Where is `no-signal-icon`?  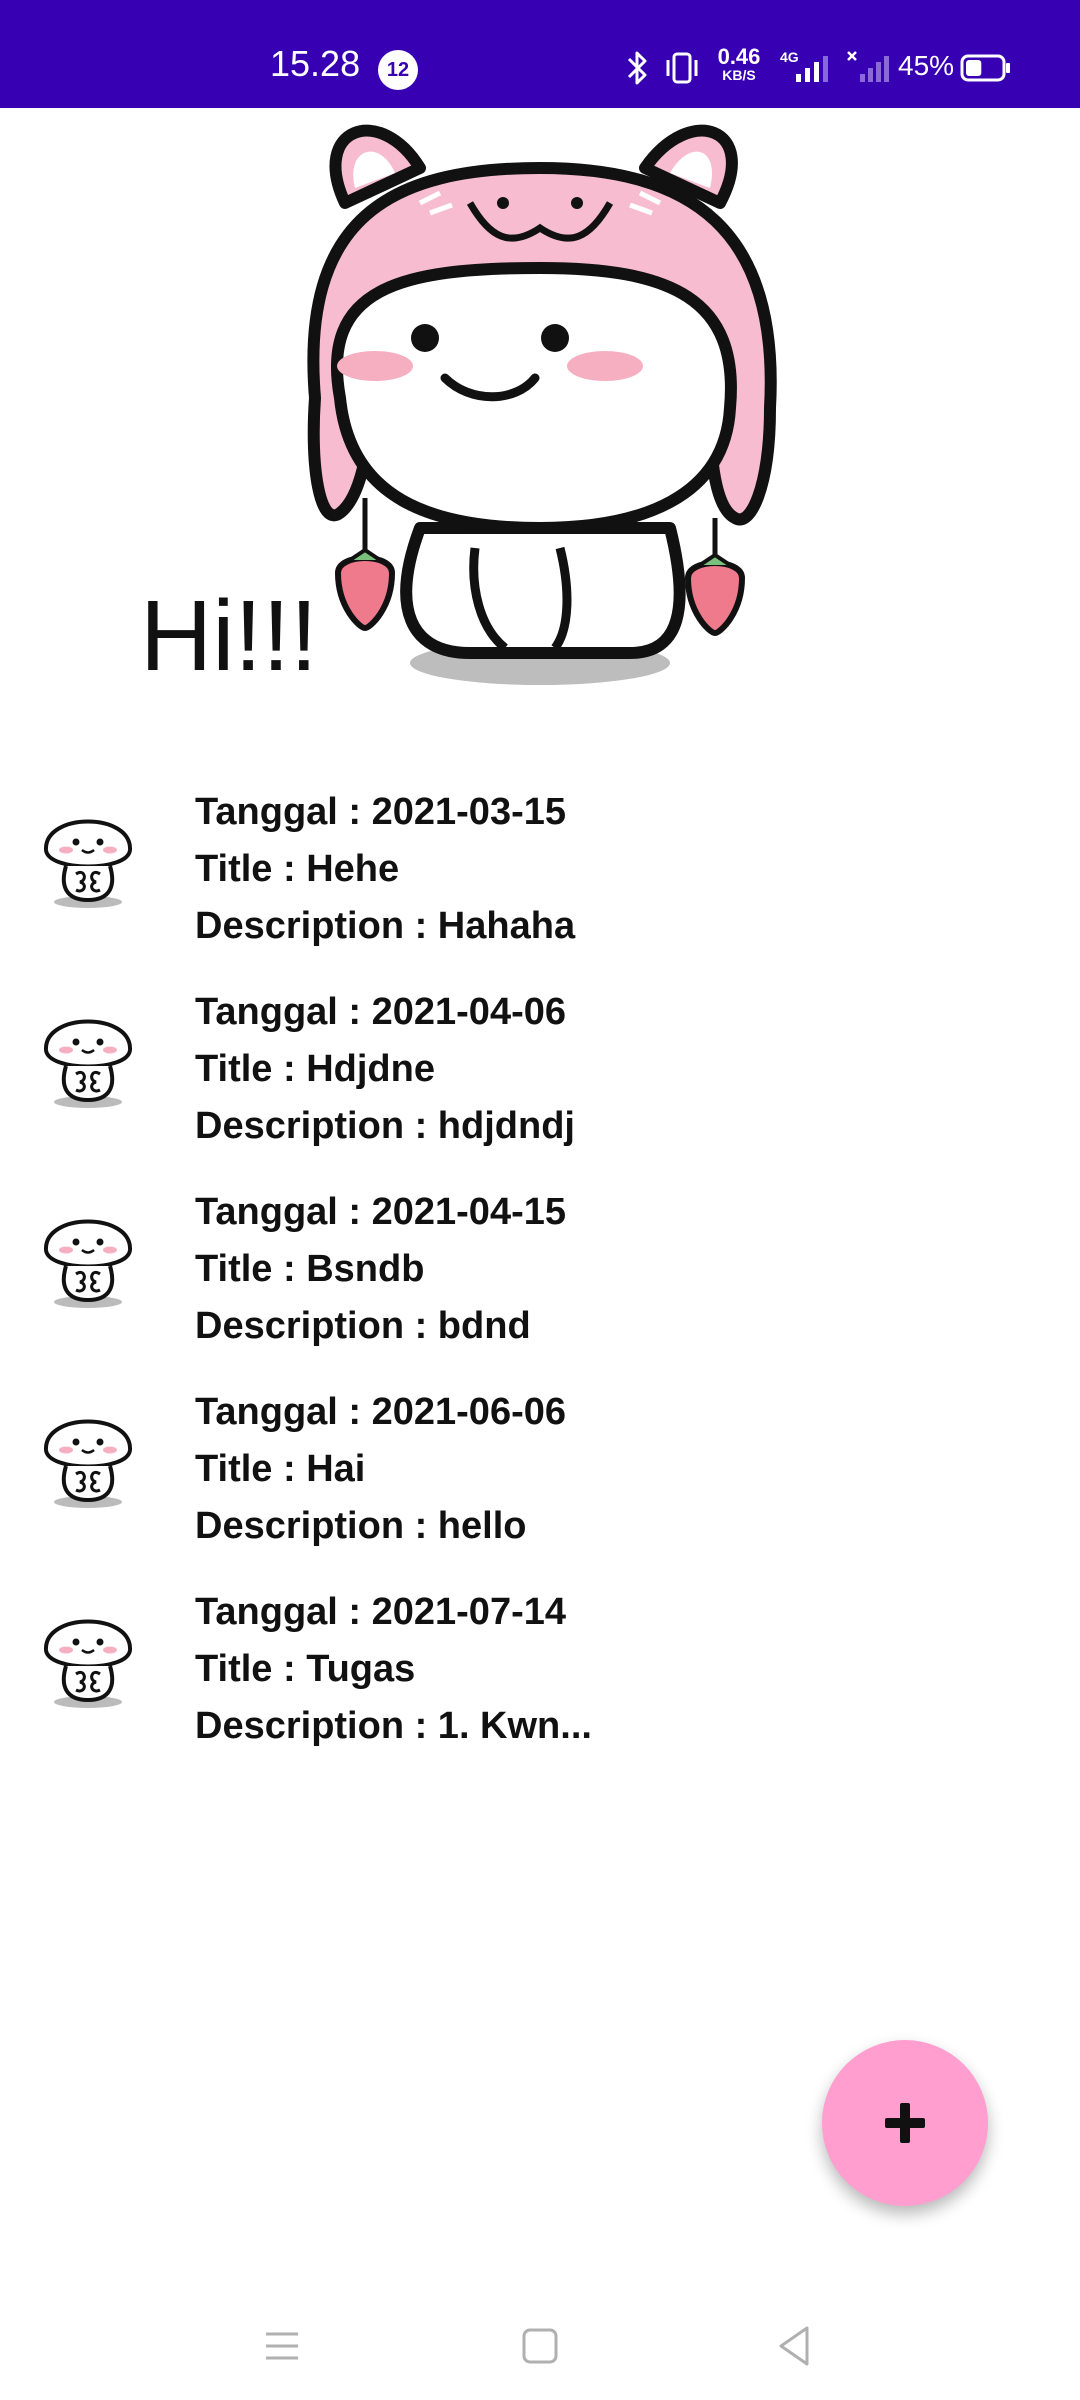
no-signal-icon is located at coordinates (868, 66).